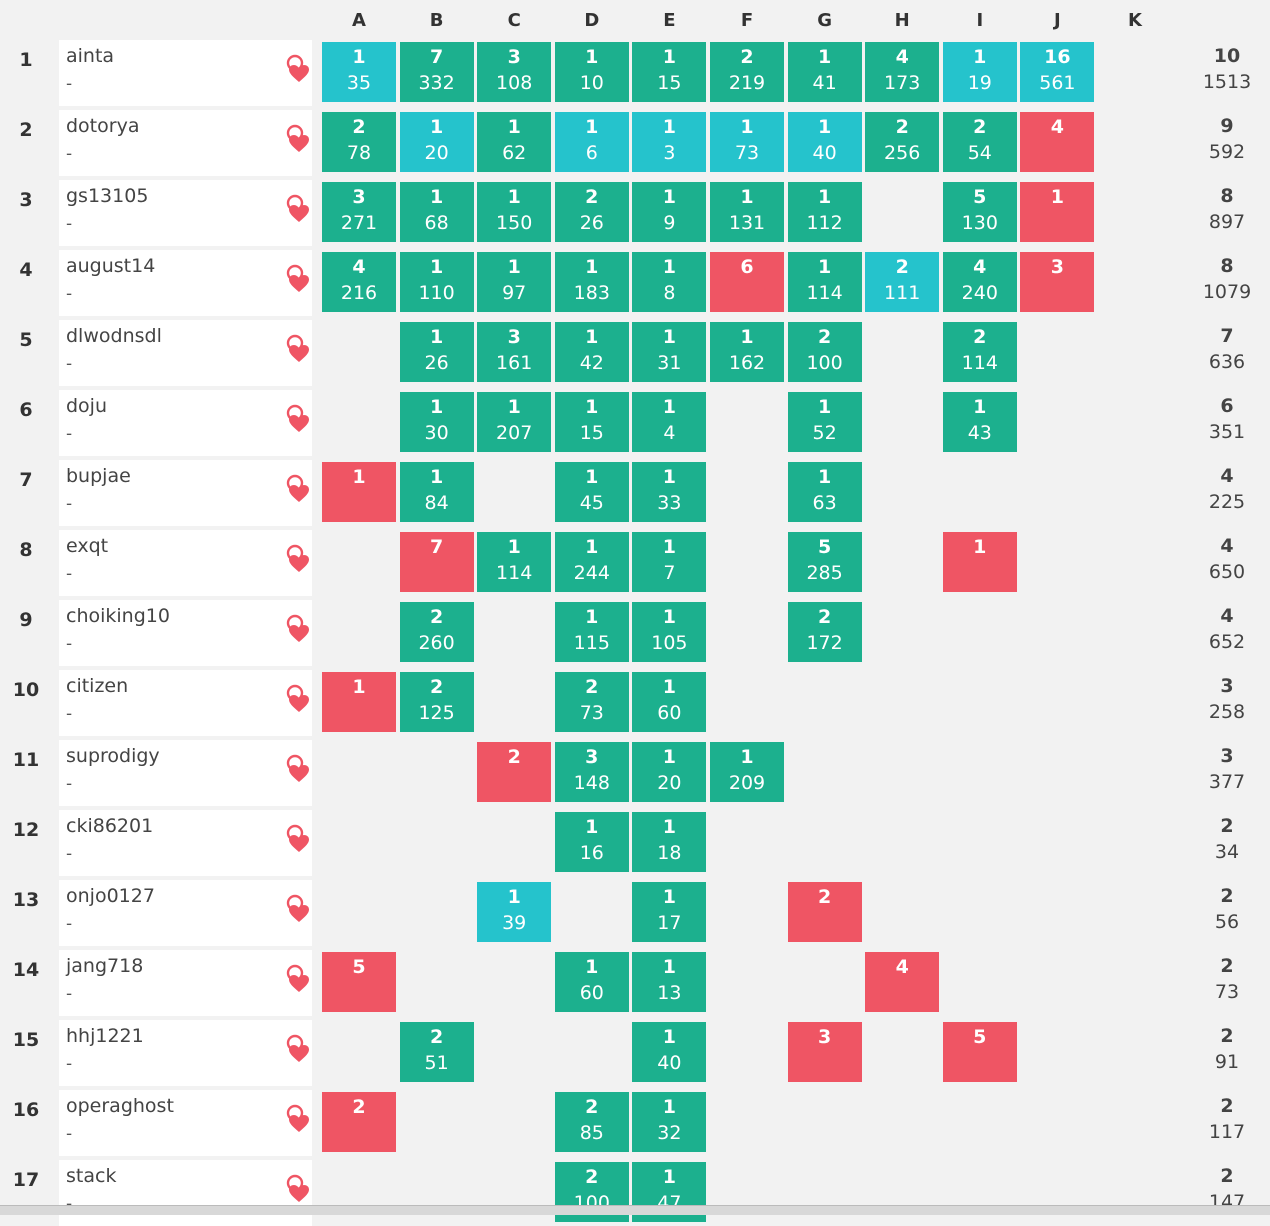 This screenshot has width=1270, height=1226. Describe the element at coordinates (979, 282) in the screenshot. I see `problem-cell-i: 4 240` at that location.